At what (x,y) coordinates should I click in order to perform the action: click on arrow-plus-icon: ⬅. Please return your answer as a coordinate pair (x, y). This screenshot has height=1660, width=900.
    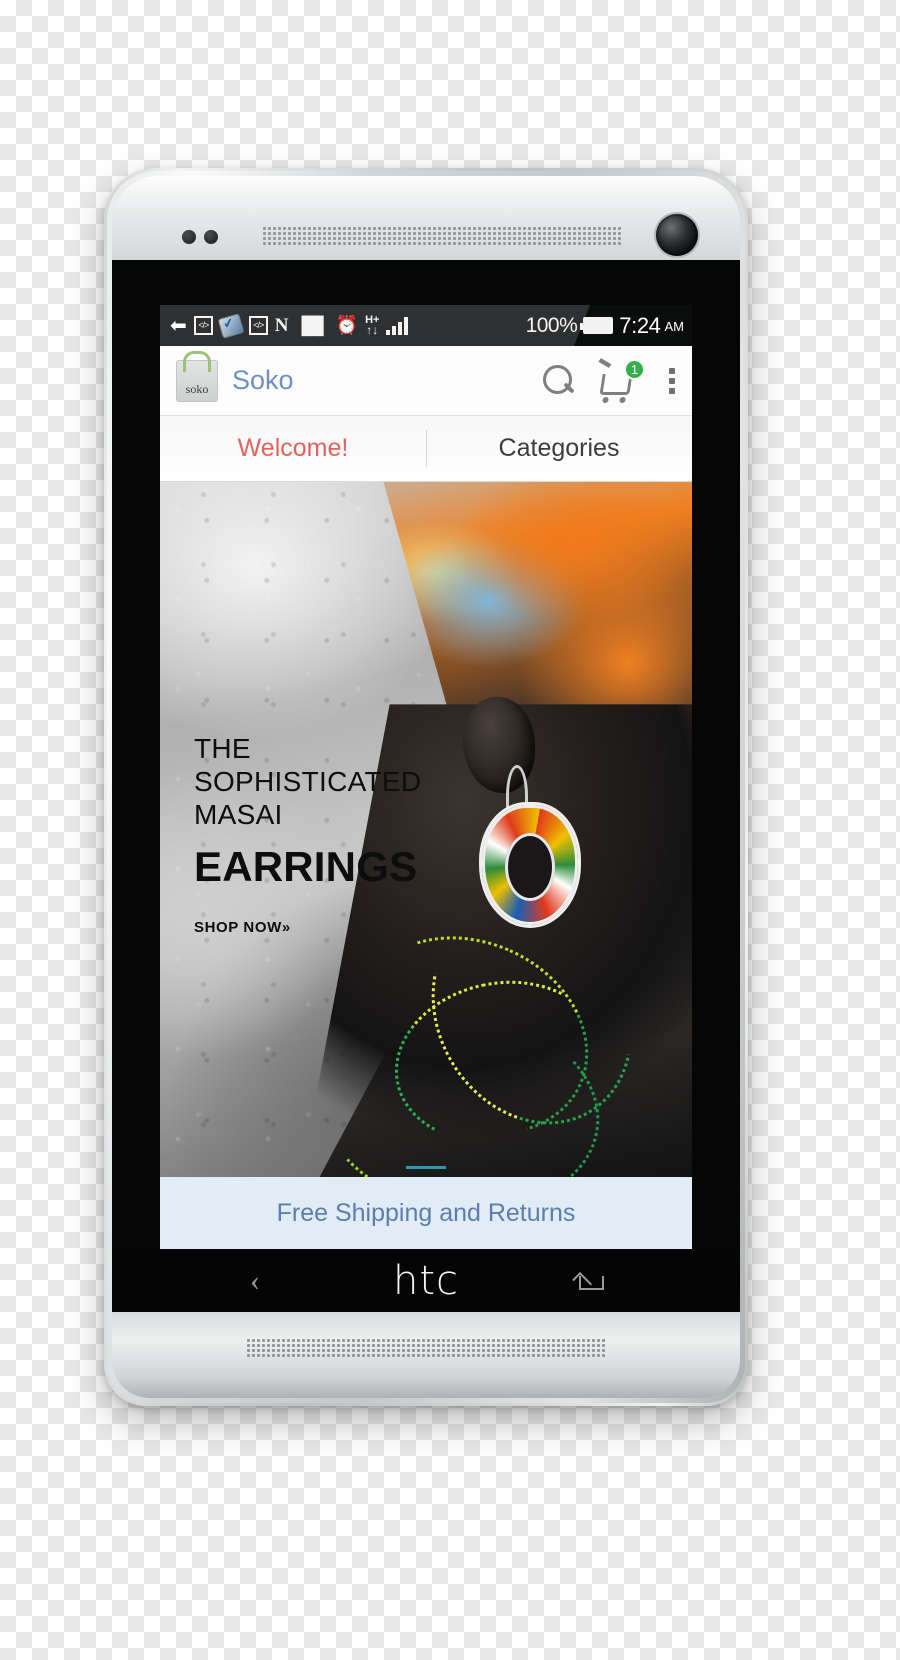
    Looking at the image, I should click on (178, 325).